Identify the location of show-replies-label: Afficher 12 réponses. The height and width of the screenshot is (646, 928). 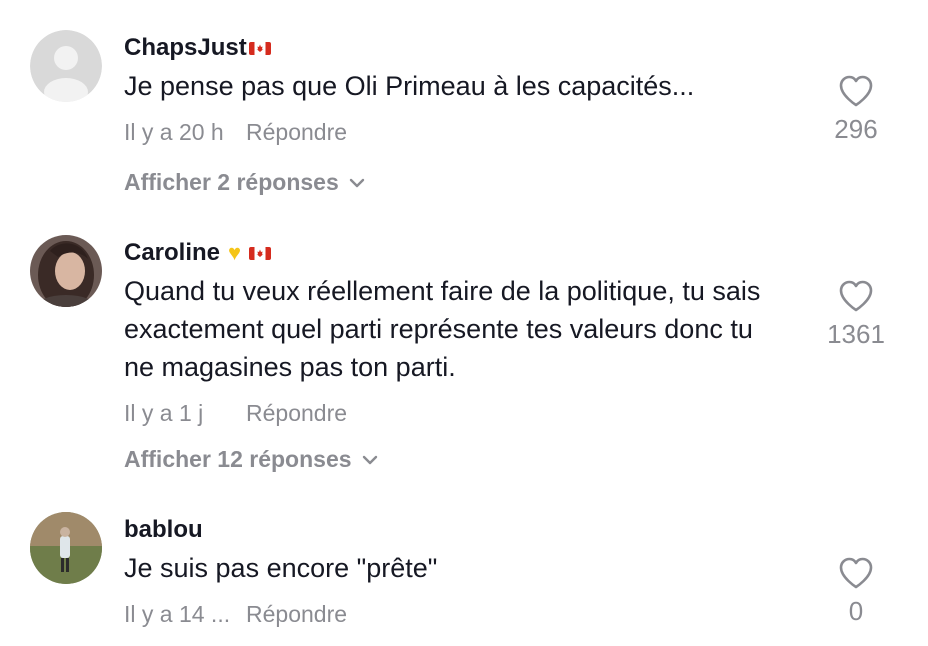
(238, 459).